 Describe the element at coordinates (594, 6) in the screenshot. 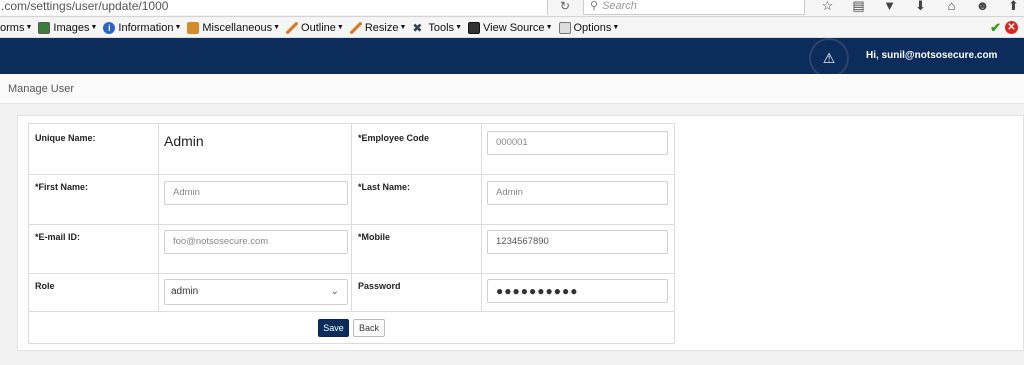

I see `search-icon: ⚲` at that location.